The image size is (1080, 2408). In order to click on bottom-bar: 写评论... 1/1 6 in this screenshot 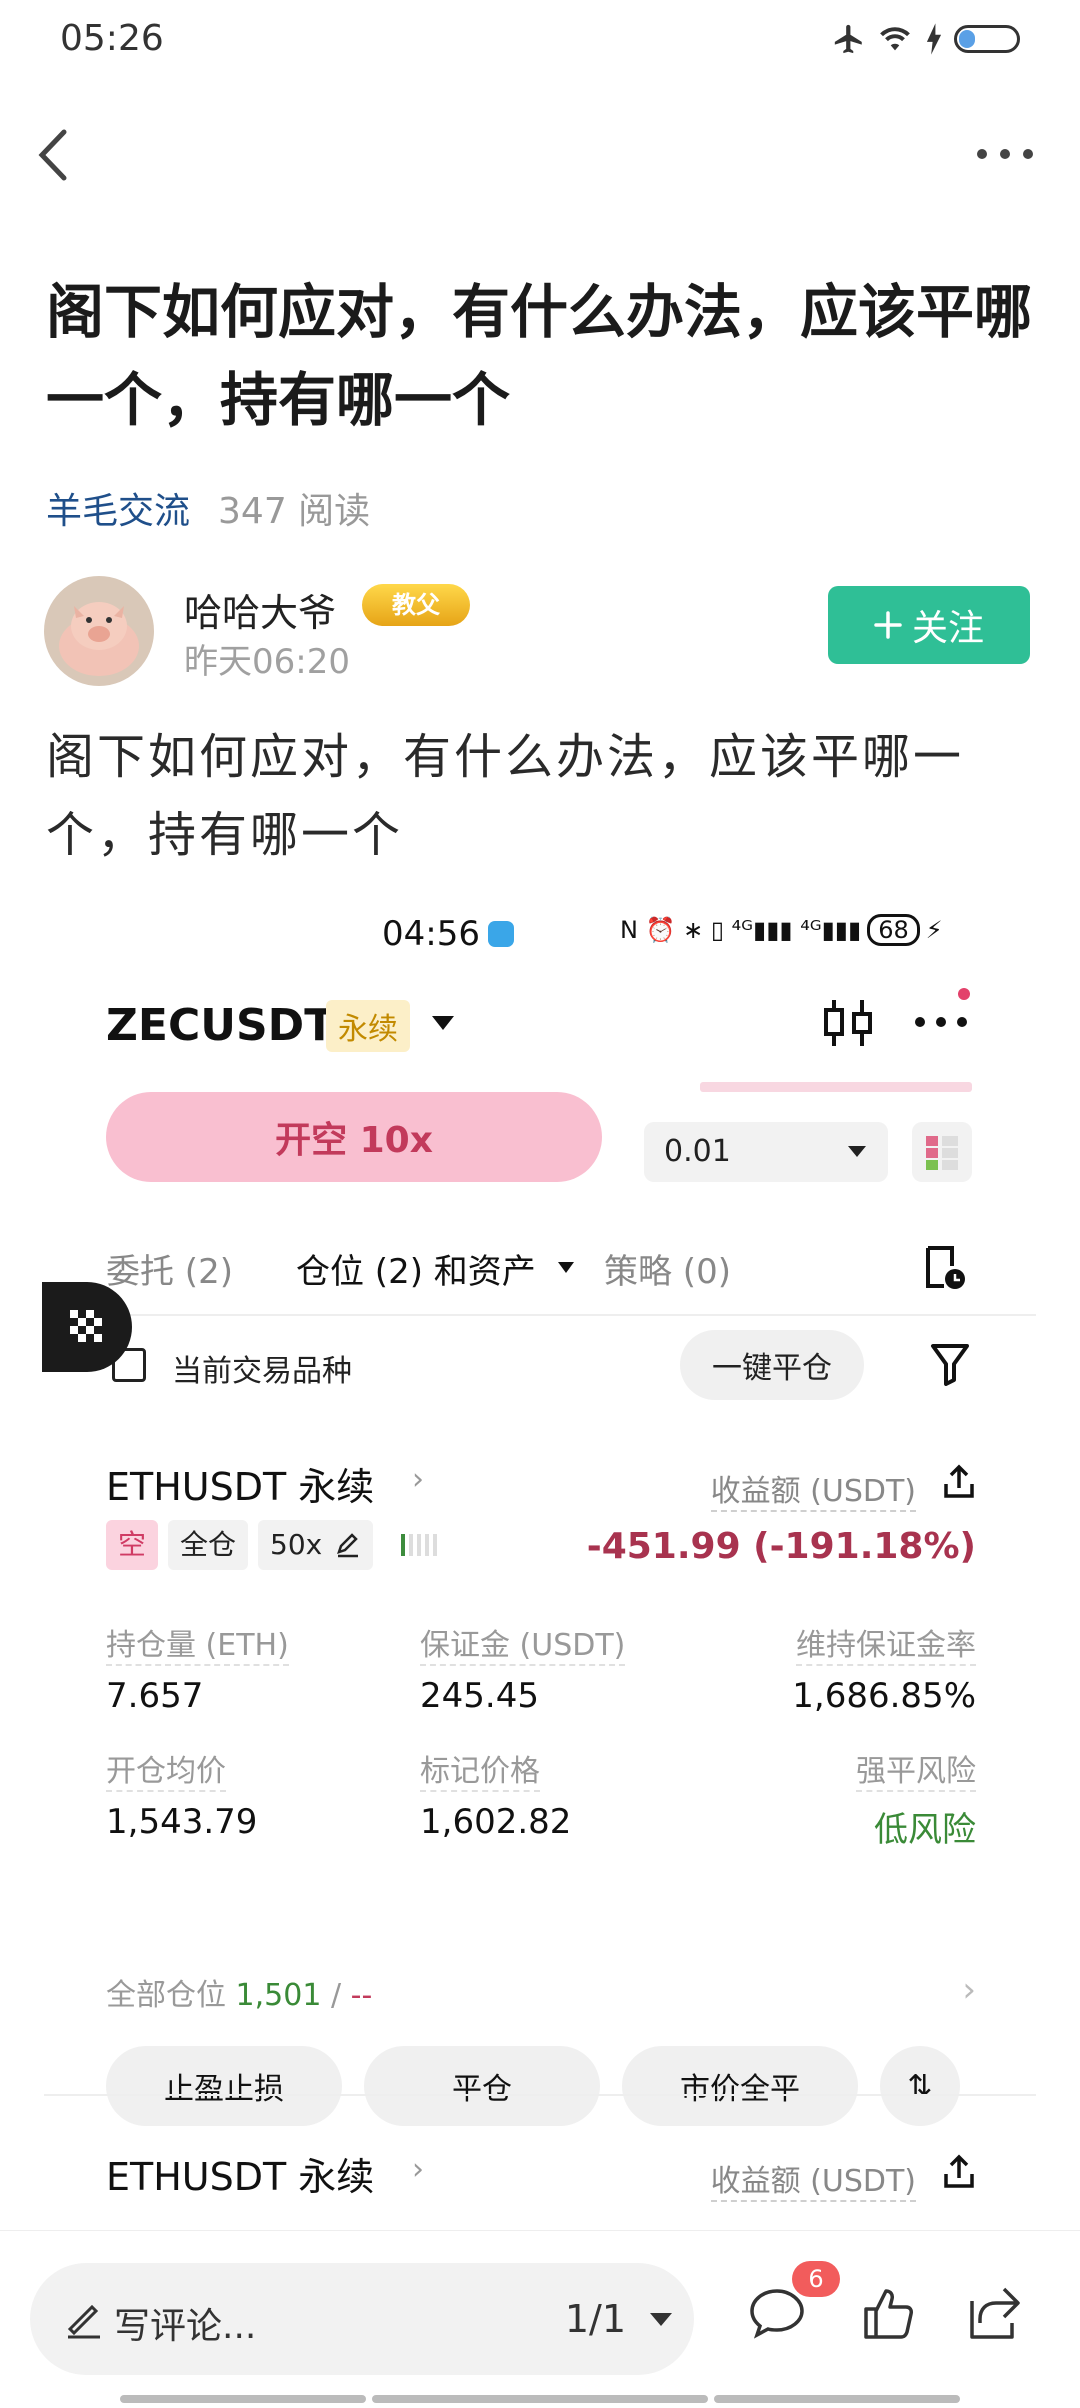, I will do `click(540, 2319)`.